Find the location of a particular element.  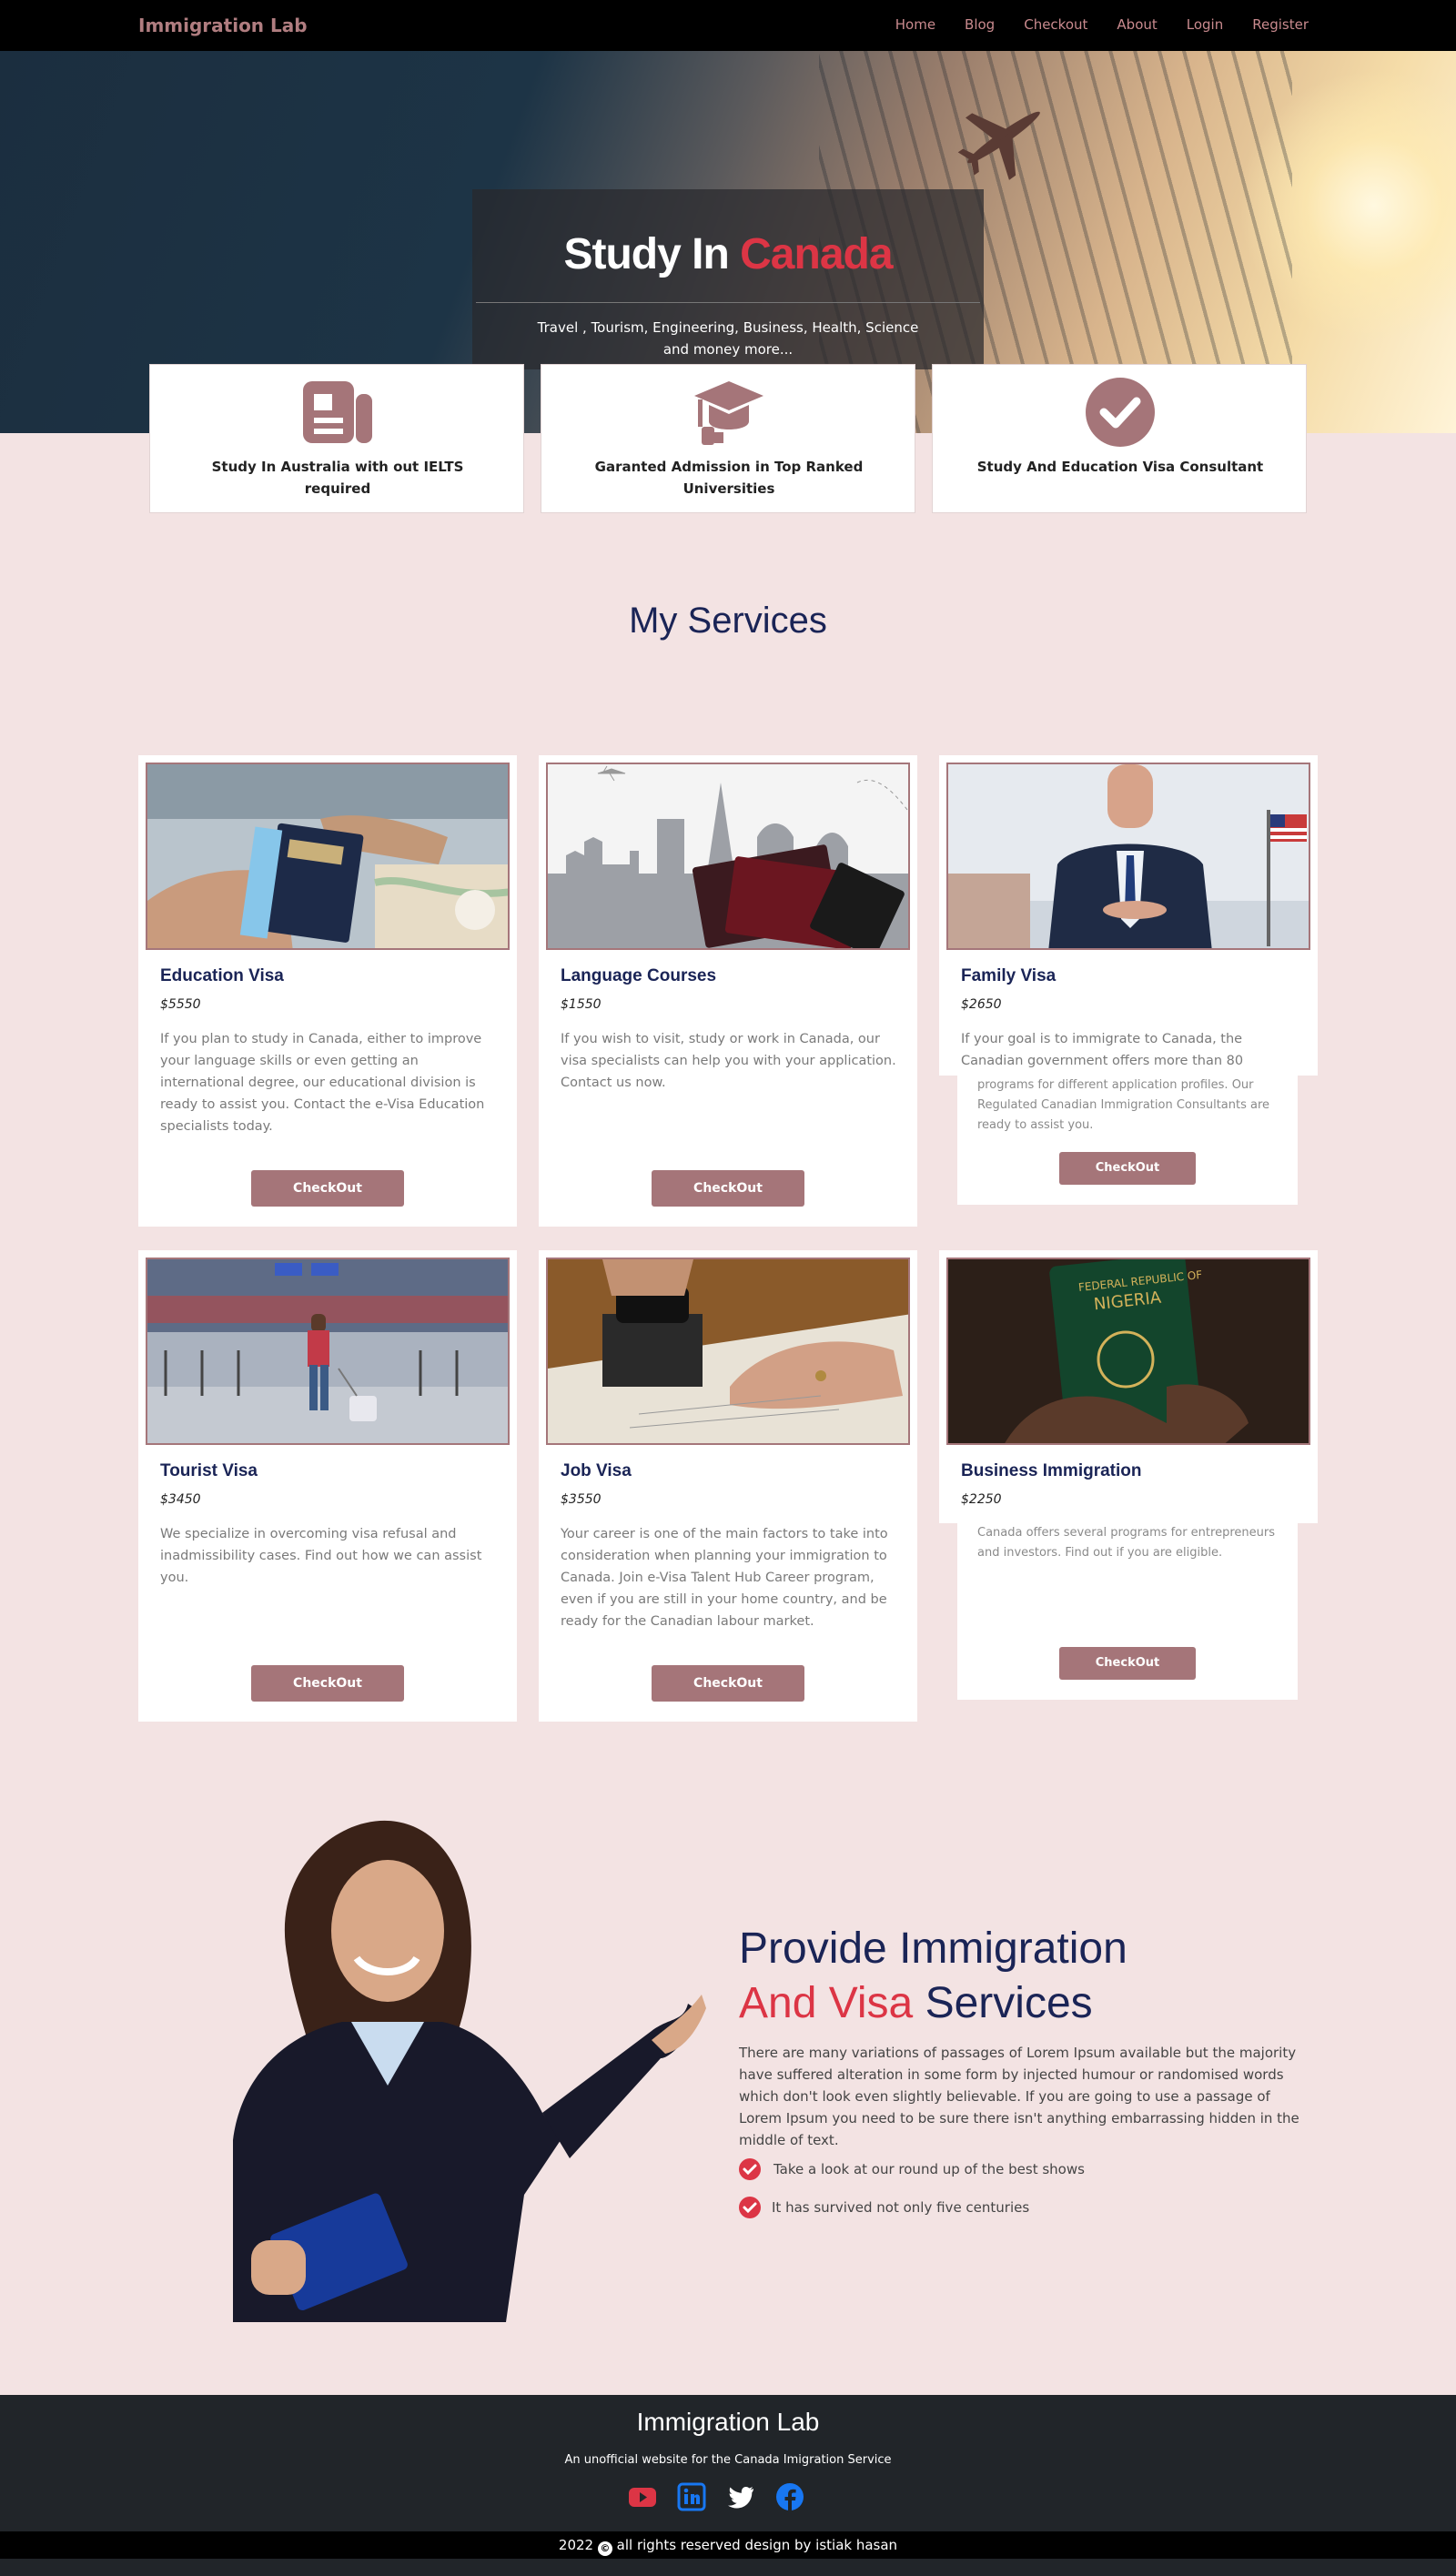

about-title: Provide Immigration And Visa Services is located at coordinates (933, 1976).